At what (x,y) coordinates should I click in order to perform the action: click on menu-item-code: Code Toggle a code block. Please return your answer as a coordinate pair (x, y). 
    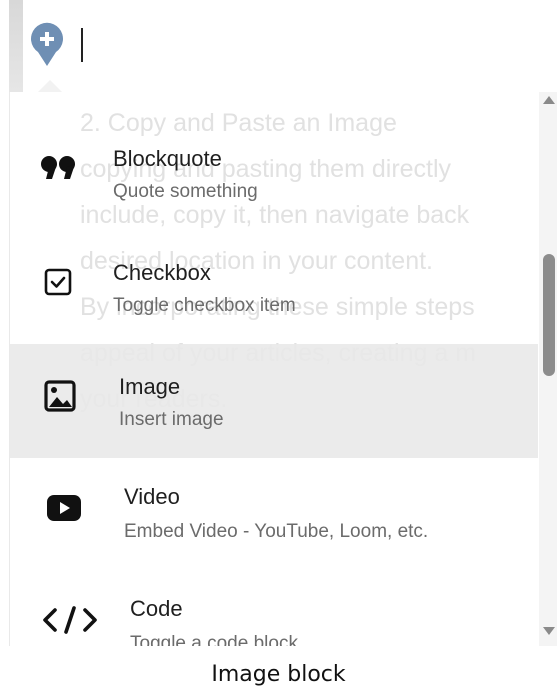
    Looking at the image, I should click on (274, 609).